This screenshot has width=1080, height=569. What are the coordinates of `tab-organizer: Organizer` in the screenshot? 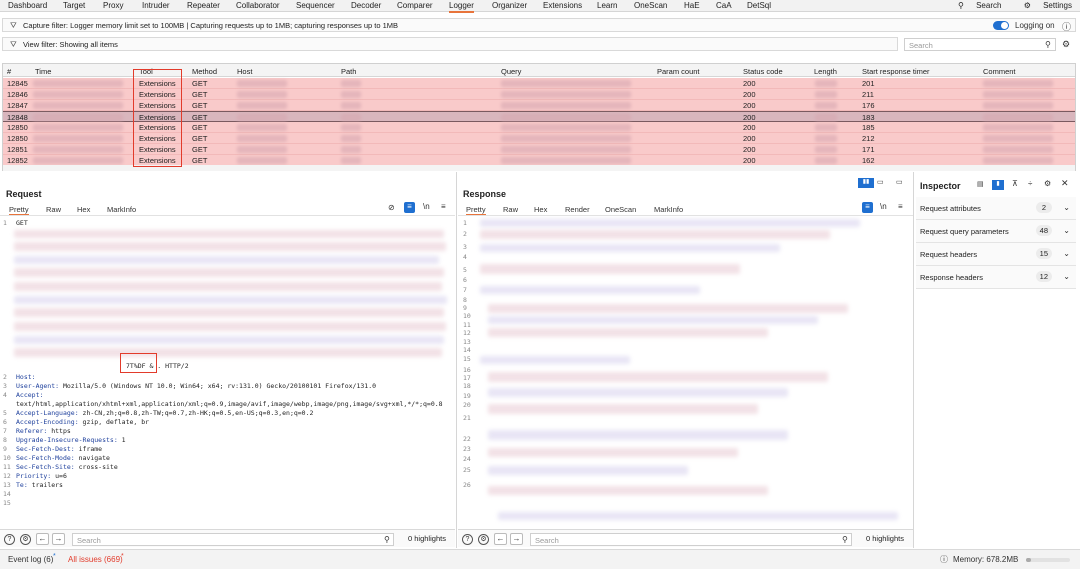 It's located at (509, 5).